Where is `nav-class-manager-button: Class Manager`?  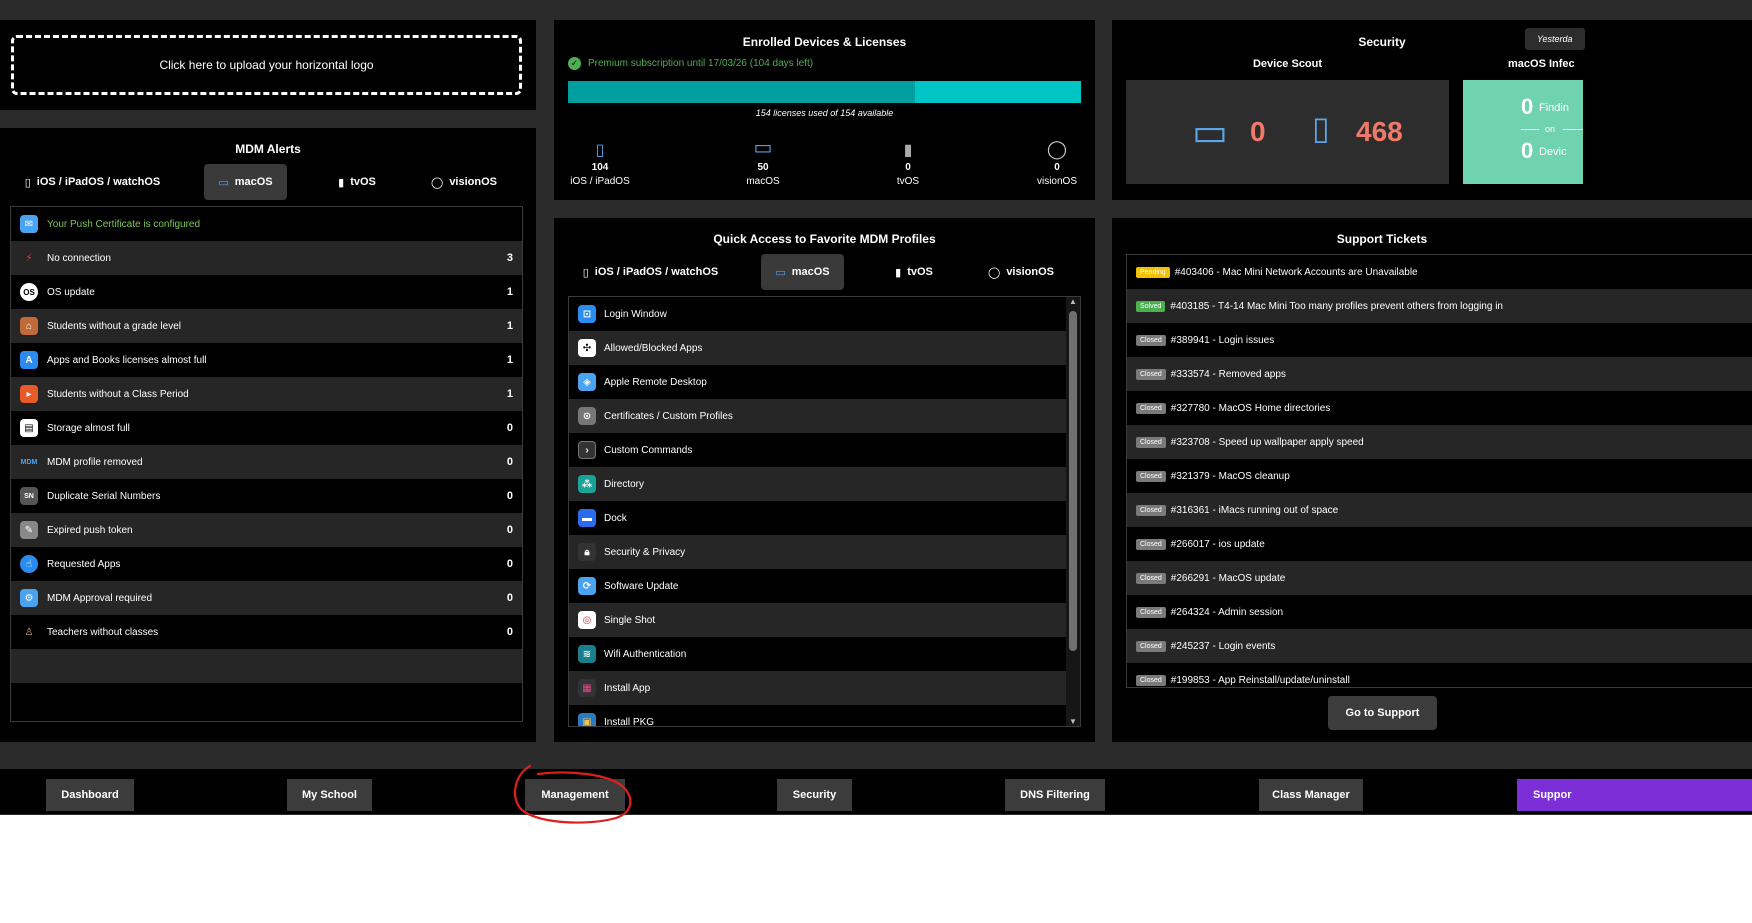 nav-class-manager-button: Class Manager is located at coordinates (1311, 795).